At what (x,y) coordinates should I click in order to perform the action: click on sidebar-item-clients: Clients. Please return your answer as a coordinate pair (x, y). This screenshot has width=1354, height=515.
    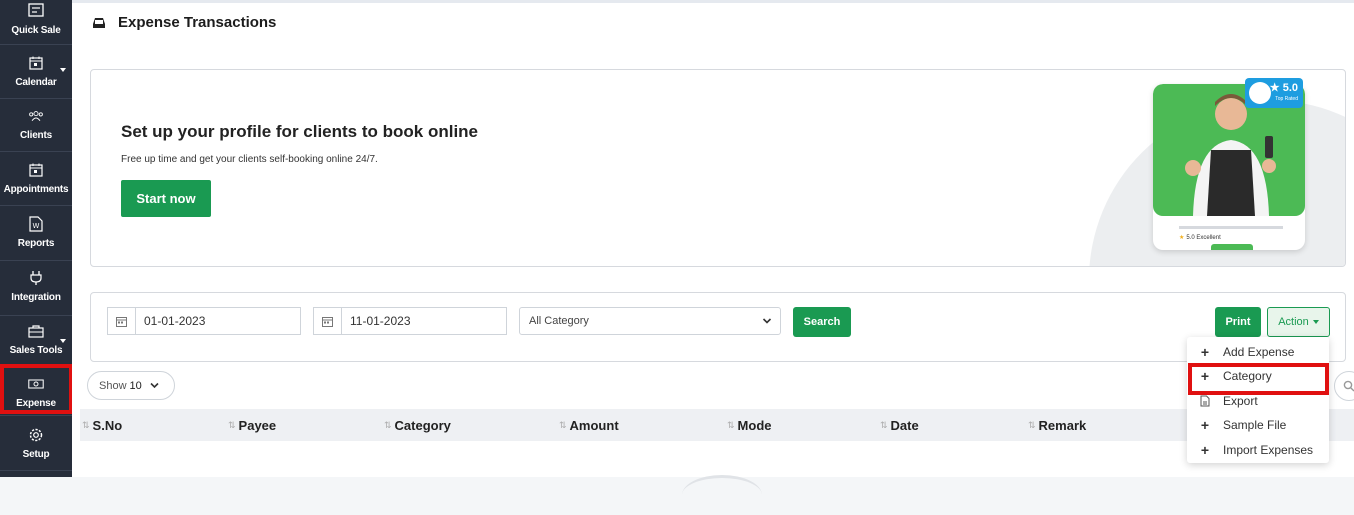
    Looking at the image, I should click on (36, 126).